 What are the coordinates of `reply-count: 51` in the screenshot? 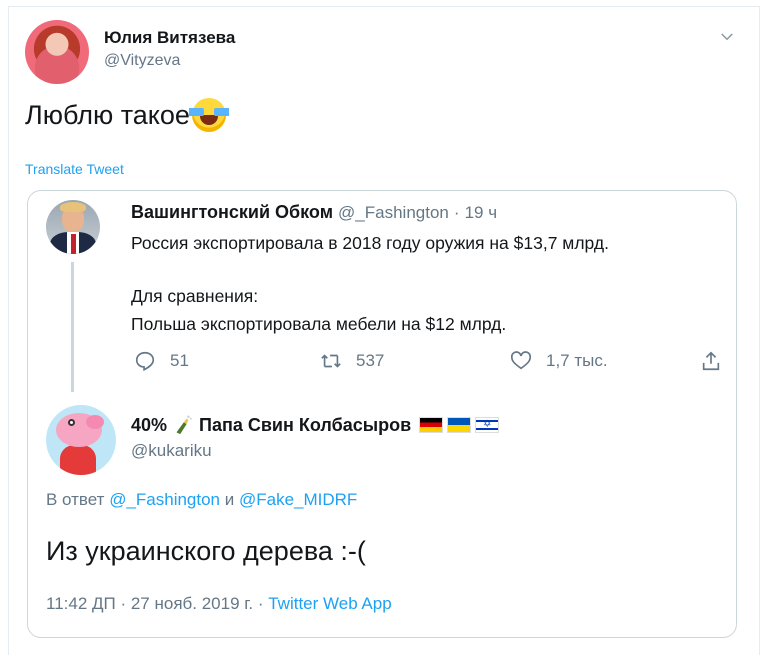 It's located at (179, 360).